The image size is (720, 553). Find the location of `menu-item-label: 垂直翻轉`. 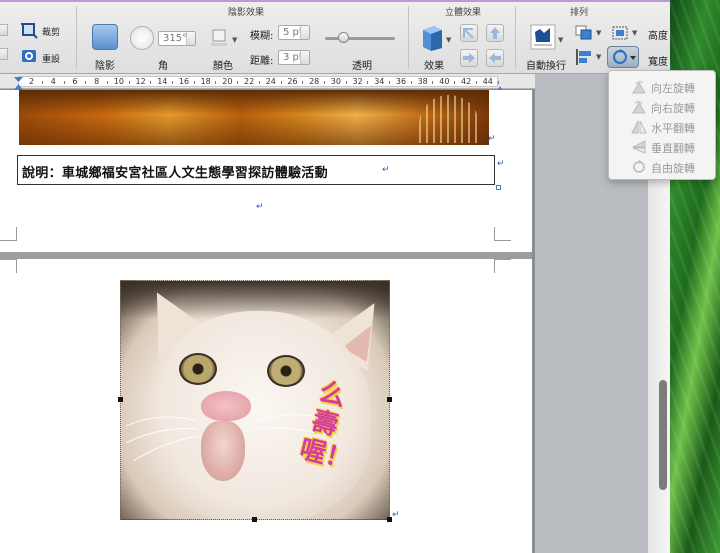

menu-item-label: 垂直翻轉 is located at coordinates (673, 148).